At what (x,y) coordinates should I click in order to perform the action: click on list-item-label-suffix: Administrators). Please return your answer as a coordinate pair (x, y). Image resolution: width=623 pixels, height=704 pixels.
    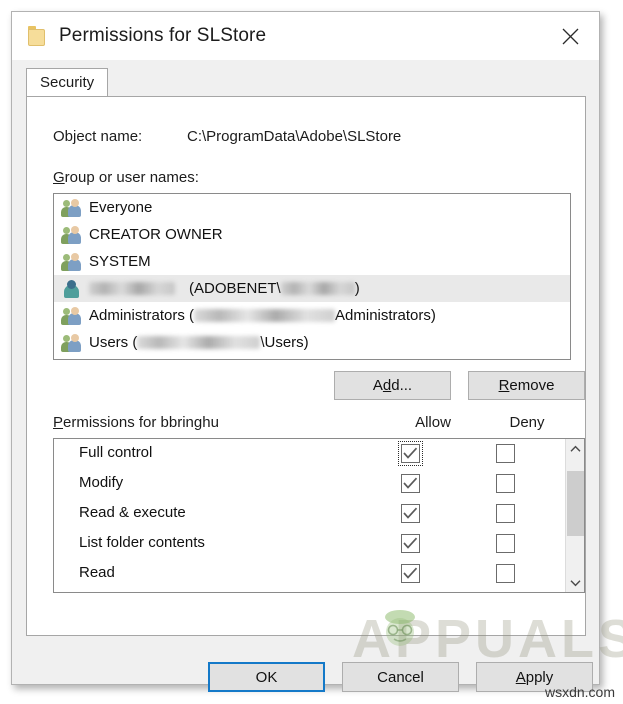
    Looking at the image, I should click on (385, 315).